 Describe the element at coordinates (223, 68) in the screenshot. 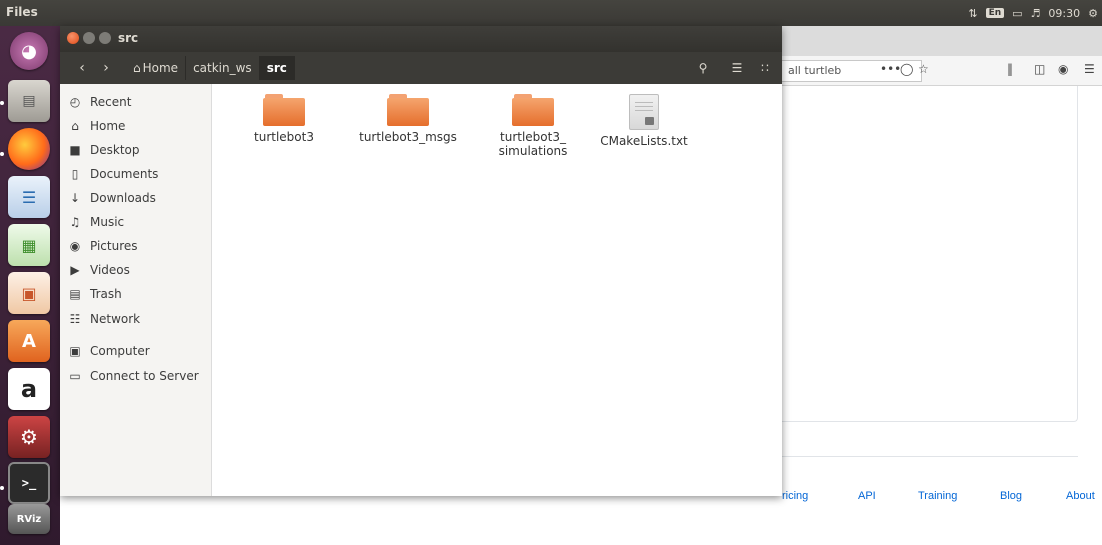

I see `breadcrumb-catkin-ws: catkin_ws` at that location.